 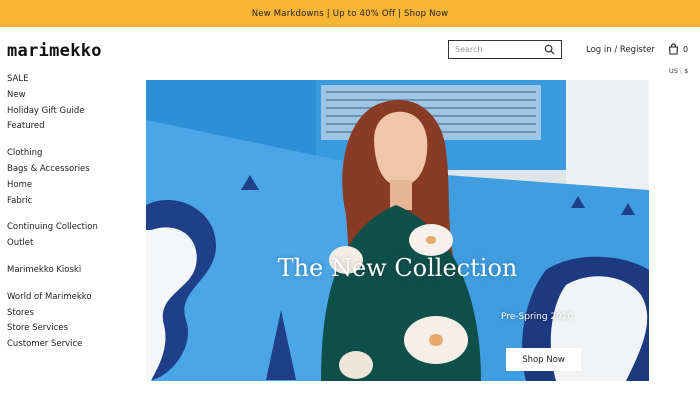 I want to click on nav-group-products: Clothing Bags & Accessories Home Fabric, so click(x=67, y=177).